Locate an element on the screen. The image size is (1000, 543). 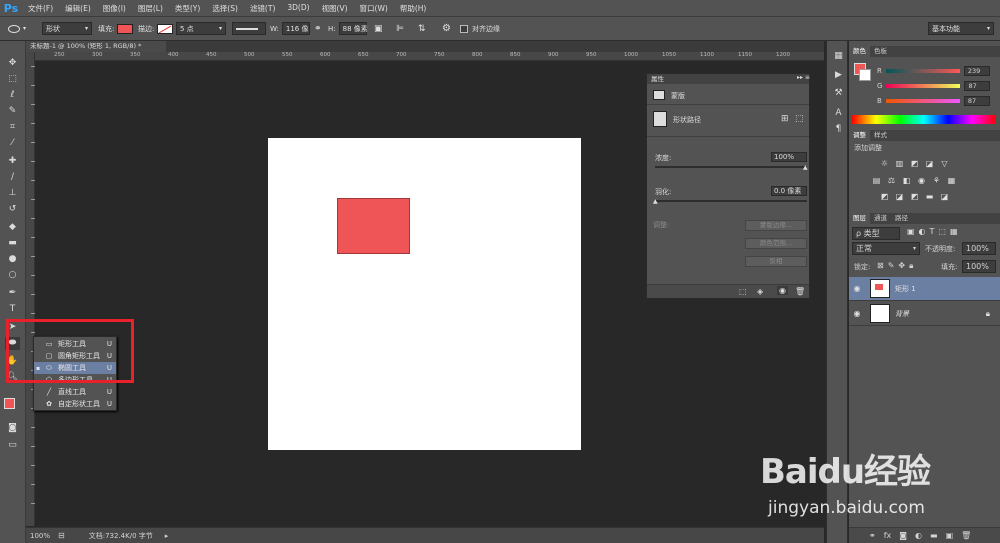
red-input: 239 is located at coordinates (976, 71).